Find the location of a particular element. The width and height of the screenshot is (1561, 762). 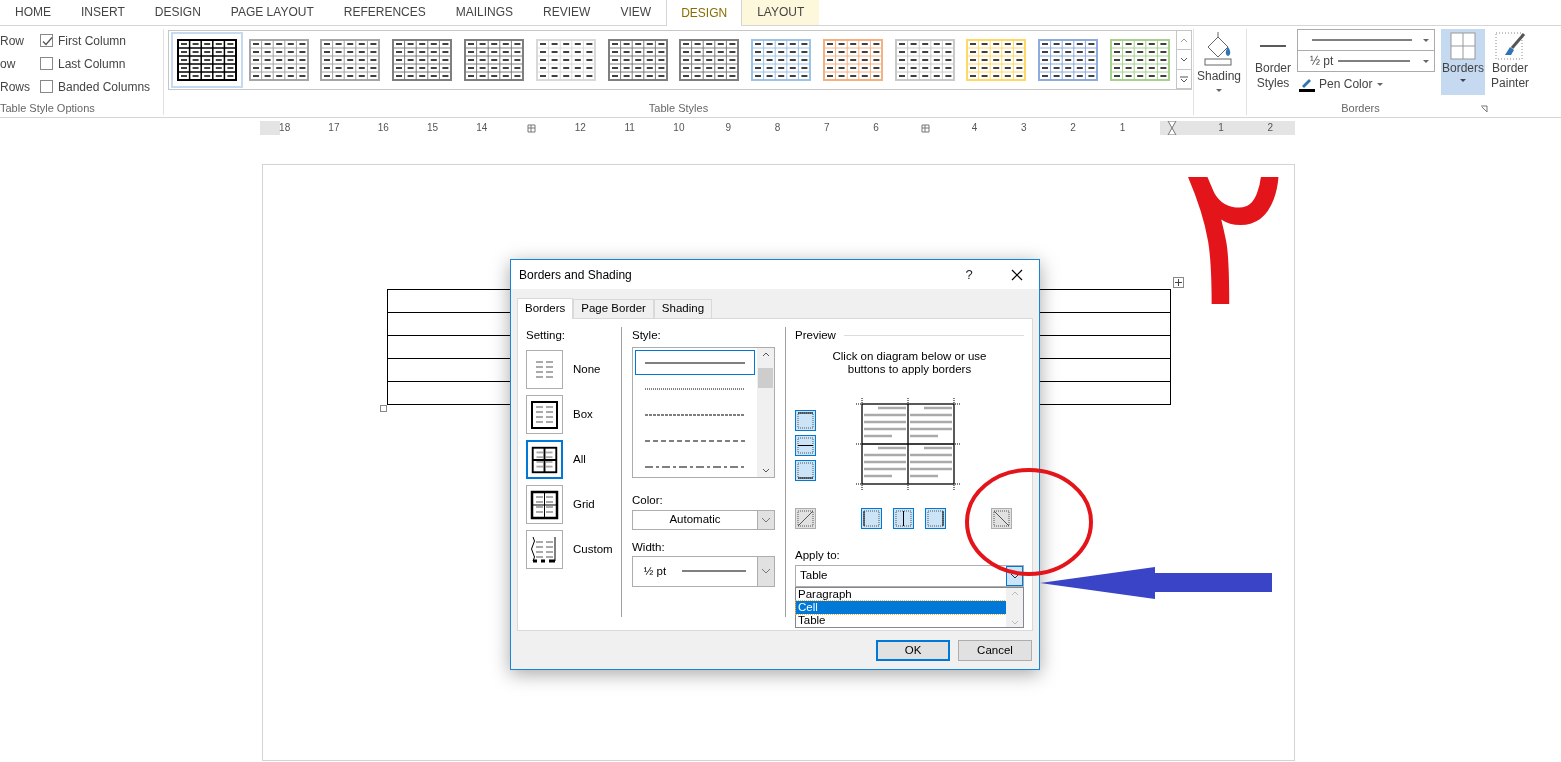

border-styles-button: Border Styles is located at coordinates (1273, 62).